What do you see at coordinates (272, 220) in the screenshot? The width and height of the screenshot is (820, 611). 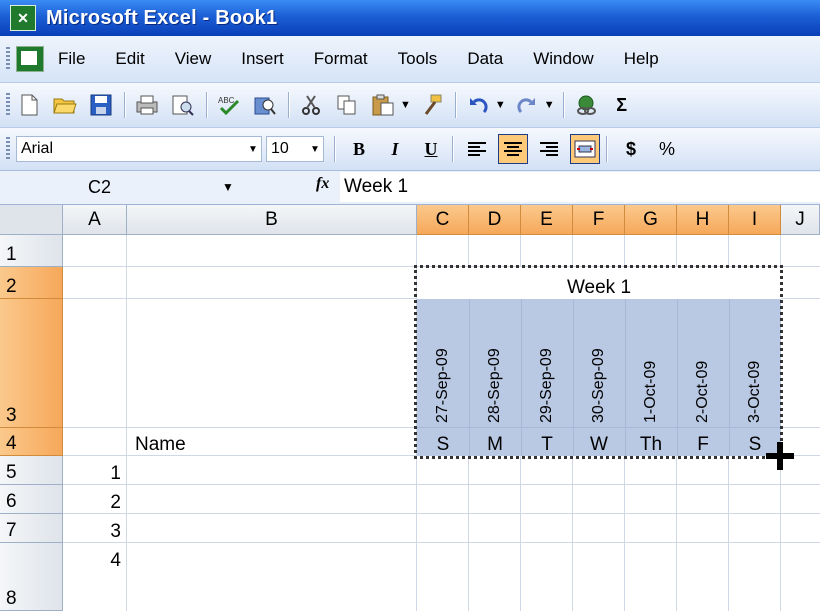 I see `column-header-b: B` at bounding box center [272, 220].